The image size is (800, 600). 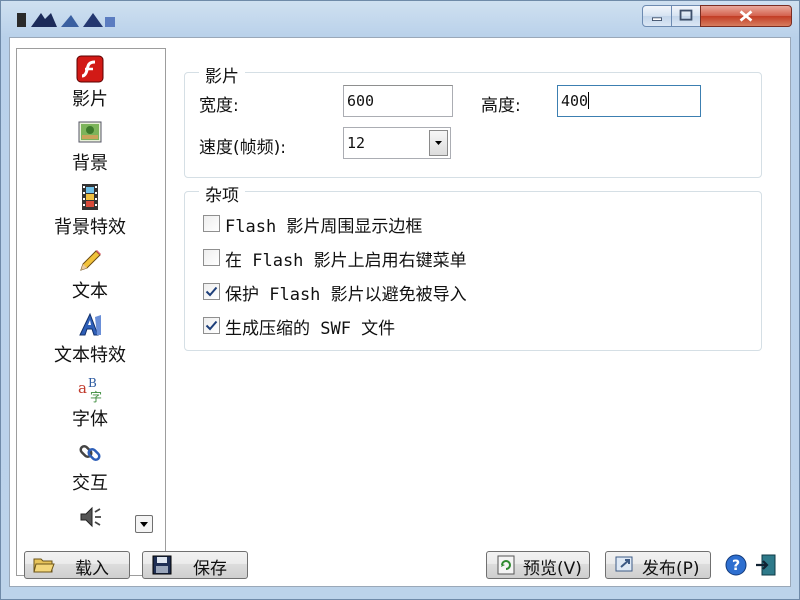 I want to click on frame-rate-value: 12, so click(x=356, y=143).